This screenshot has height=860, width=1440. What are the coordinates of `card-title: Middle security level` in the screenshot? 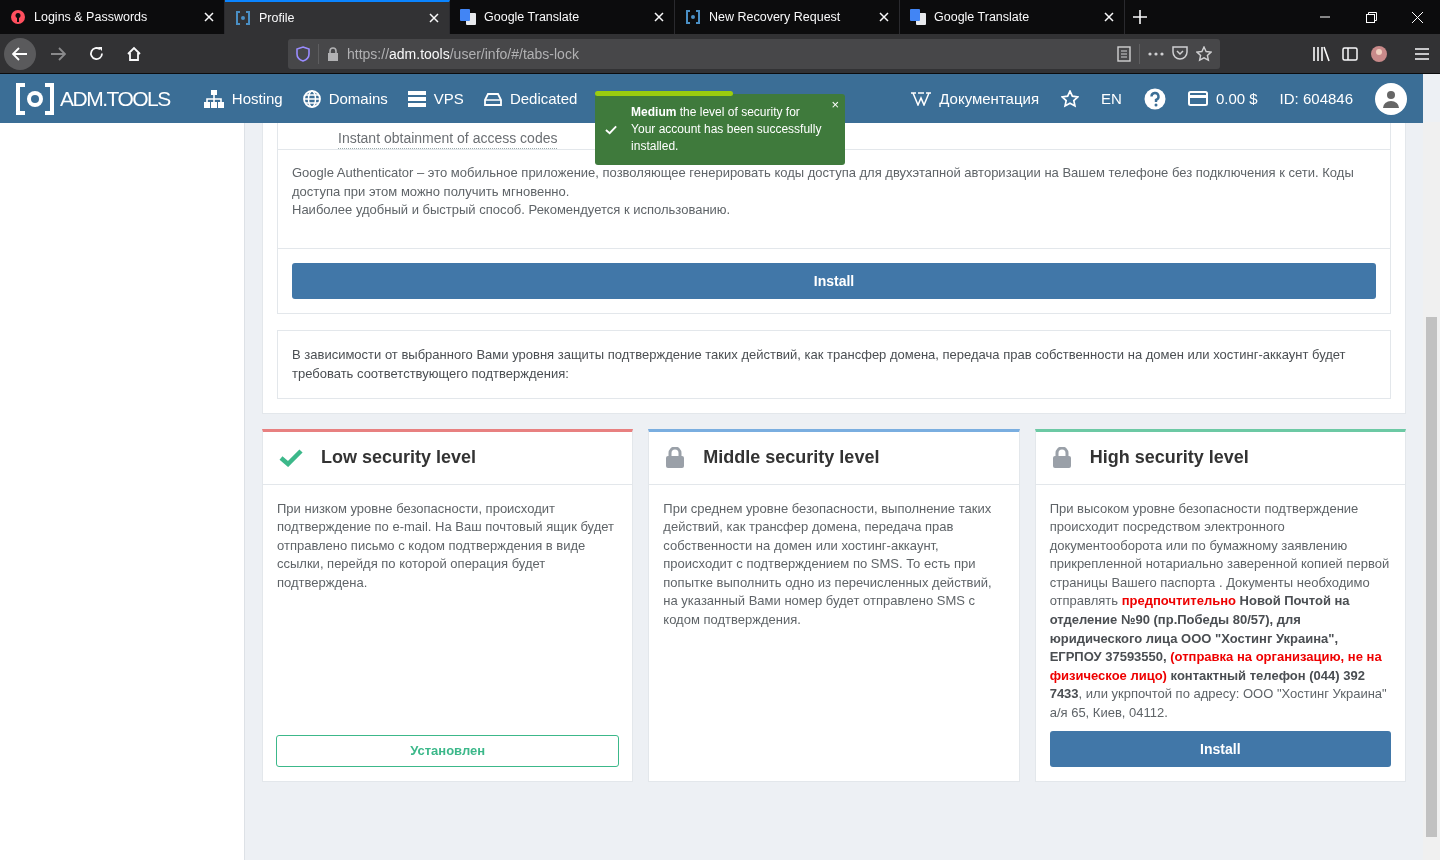 It's located at (791, 457).